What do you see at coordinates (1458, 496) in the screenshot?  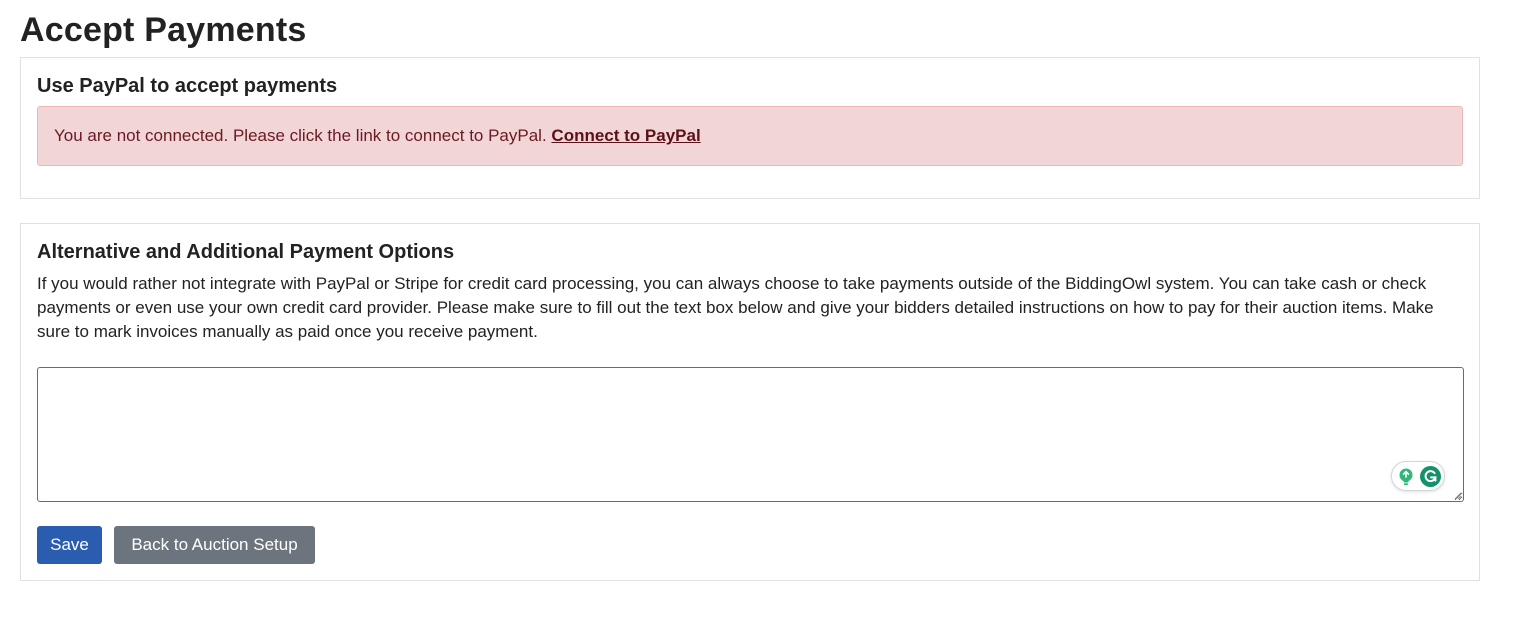 I see `resize-grip-icon` at bounding box center [1458, 496].